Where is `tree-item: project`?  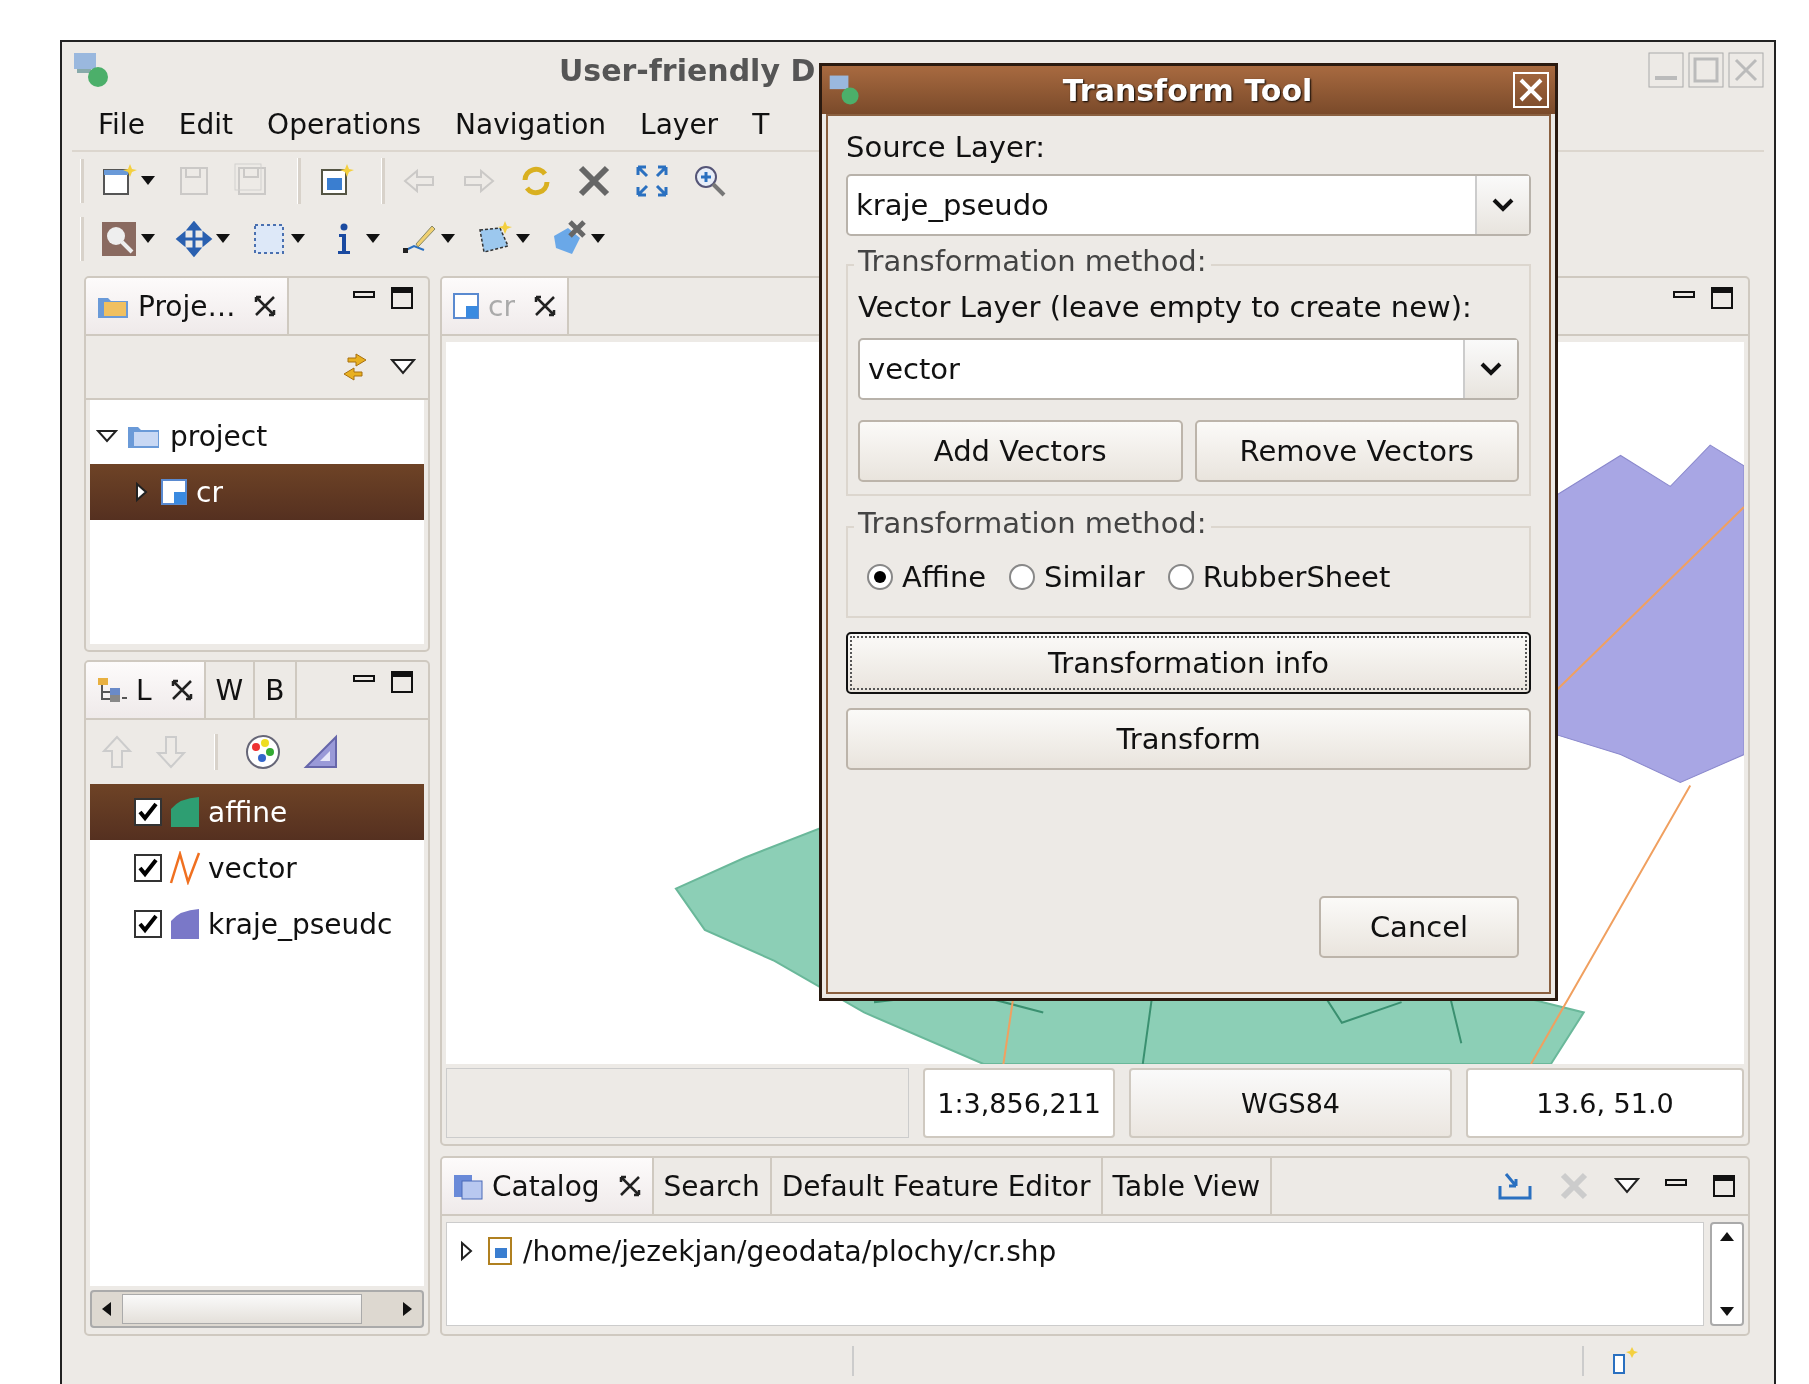
tree-item: project is located at coordinates (219, 436).